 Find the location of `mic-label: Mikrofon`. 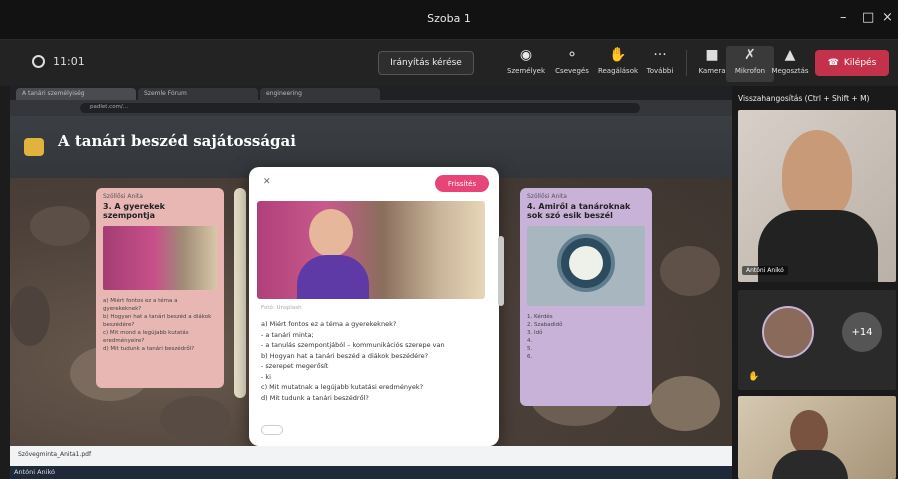

mic-label: Mikrofon is located at coordinates (750, 71).